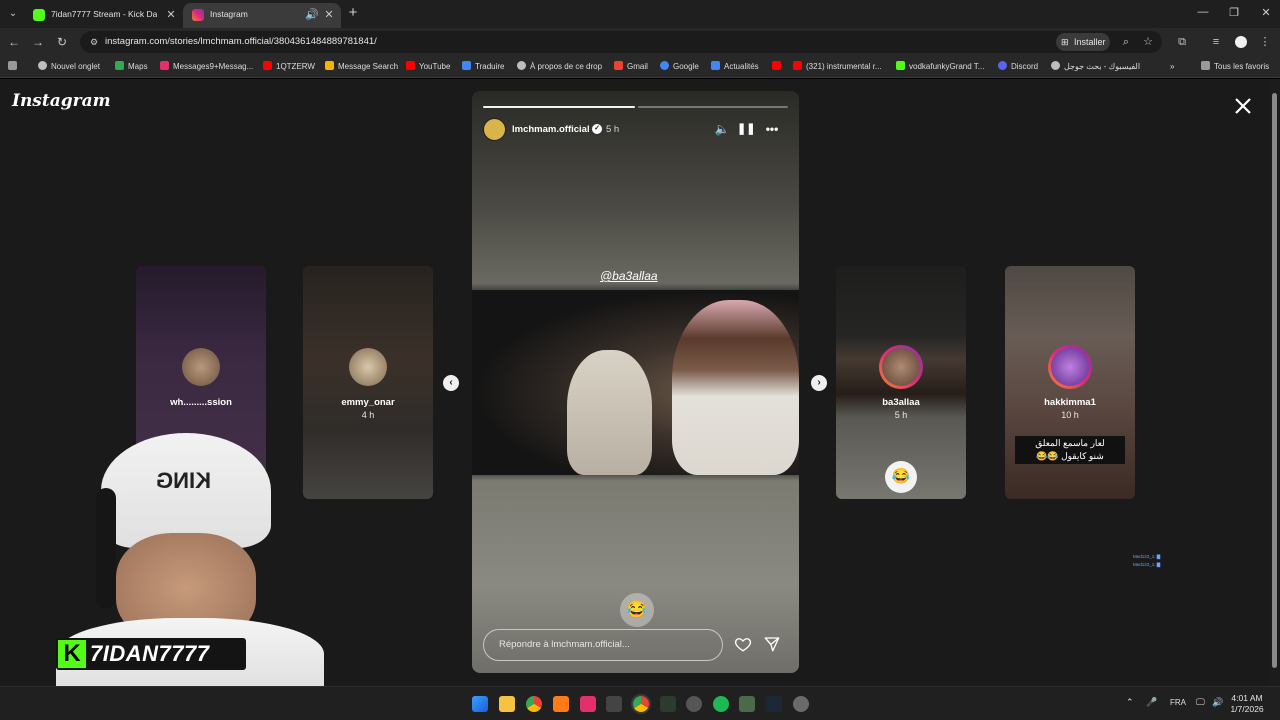  Describe the element at coordinates (900, 65) in the screenshot. I see `kick-icon` at that location.